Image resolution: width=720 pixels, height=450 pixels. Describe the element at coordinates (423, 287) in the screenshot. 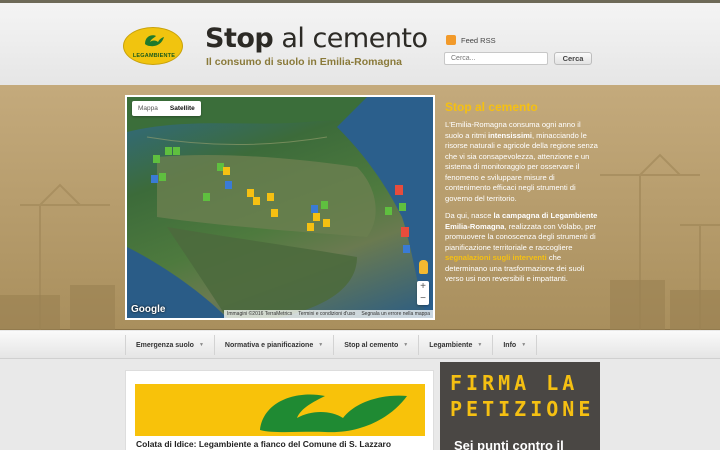

I see `zoom-in-button: +` at that location.